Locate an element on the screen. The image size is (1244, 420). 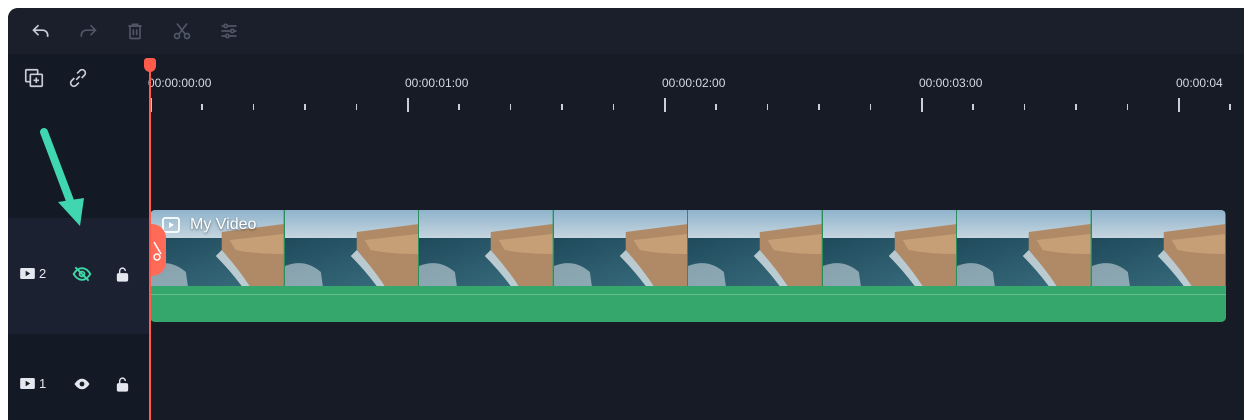
undo-icon is located at coordinates (41, 31).